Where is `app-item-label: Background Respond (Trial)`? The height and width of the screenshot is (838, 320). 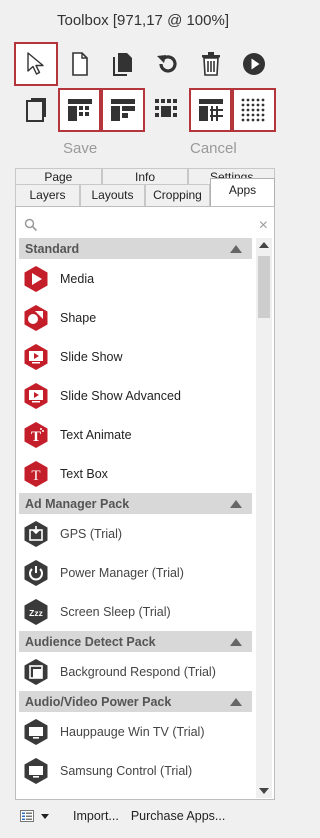 app-item-label: Background Respond (Trial) is located at coordinates (138, 671).